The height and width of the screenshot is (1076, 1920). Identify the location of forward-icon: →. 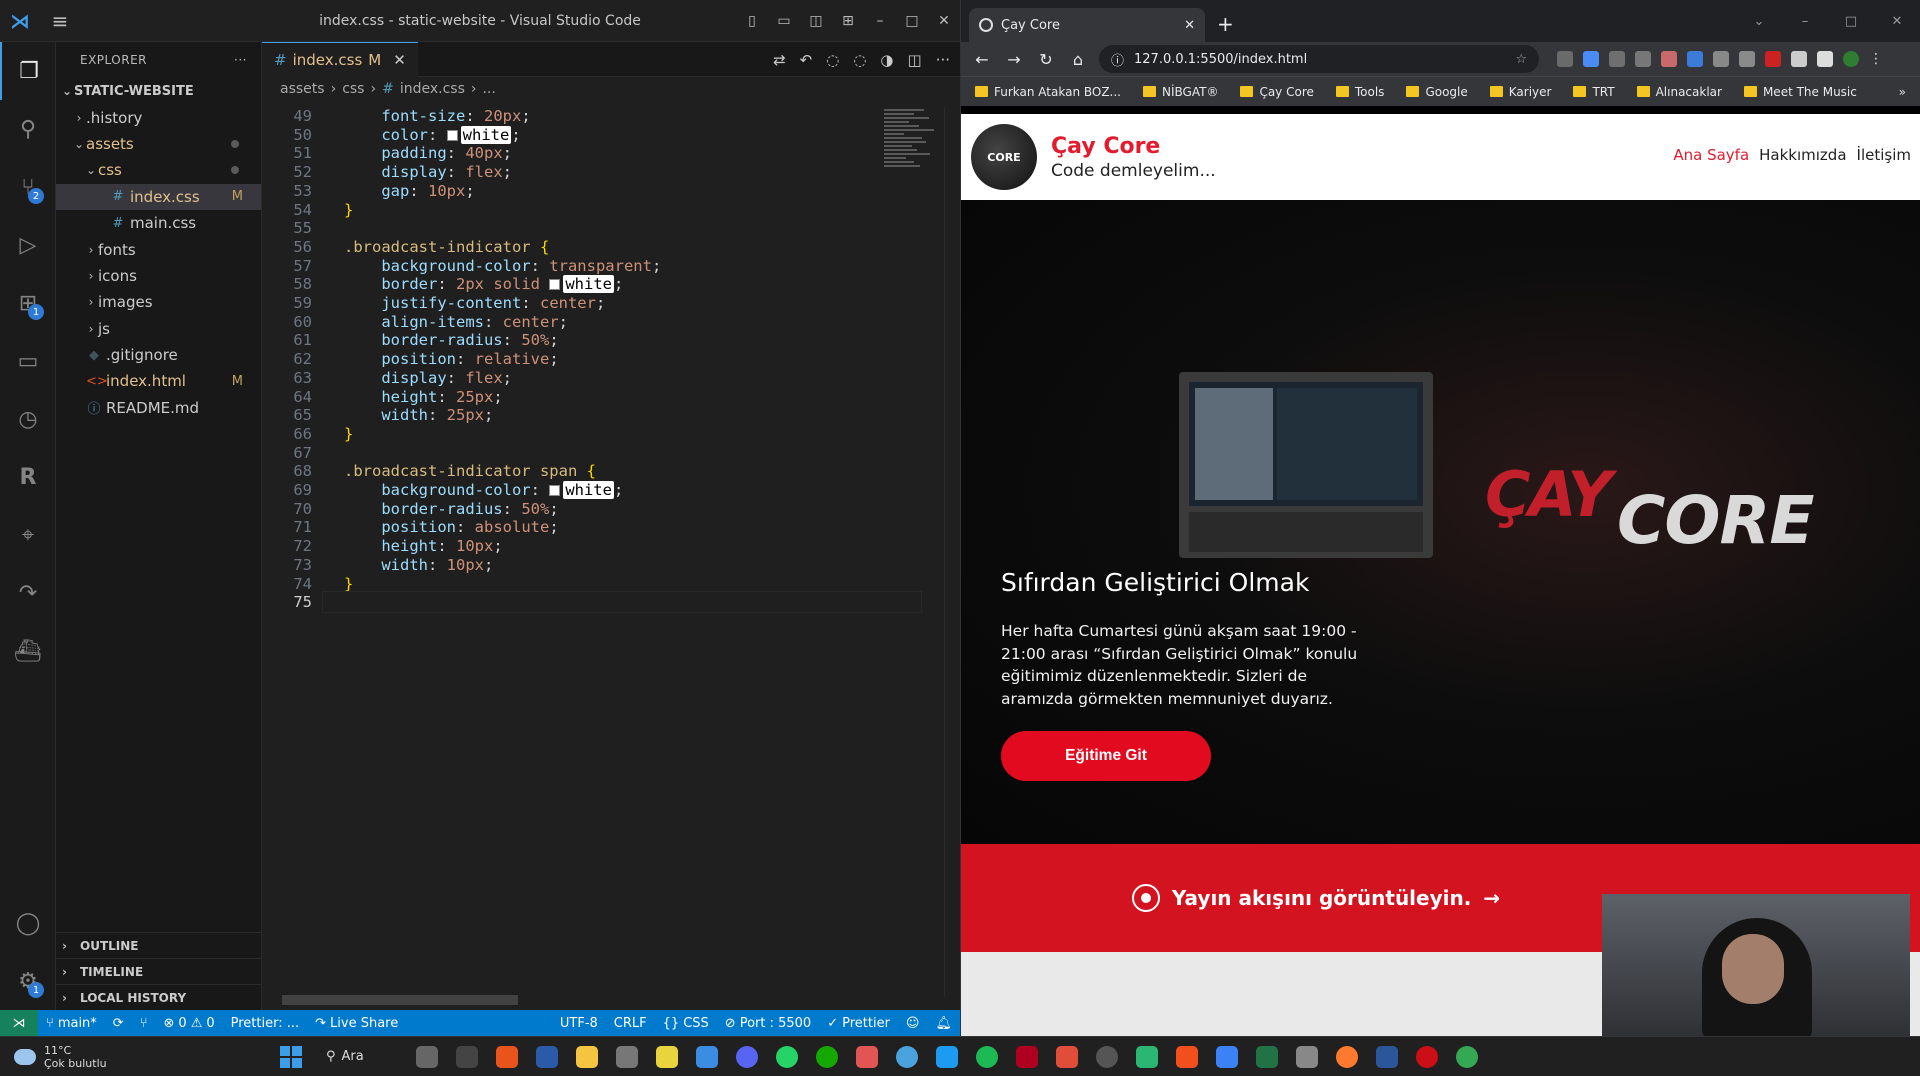
(1014, 59).